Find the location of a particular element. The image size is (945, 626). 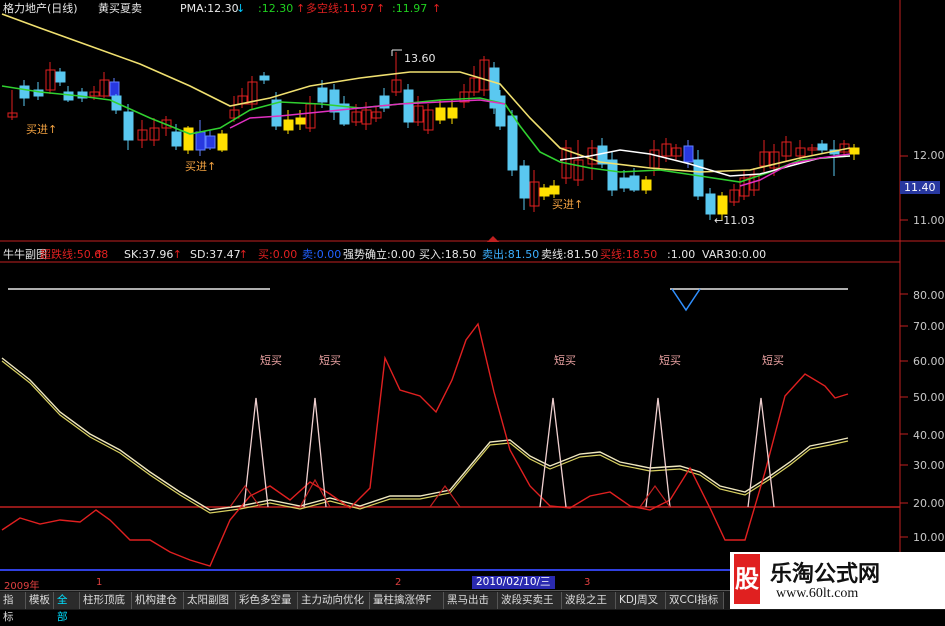

sub-axis-label: 40.00 is located at coordinates (929, 435).